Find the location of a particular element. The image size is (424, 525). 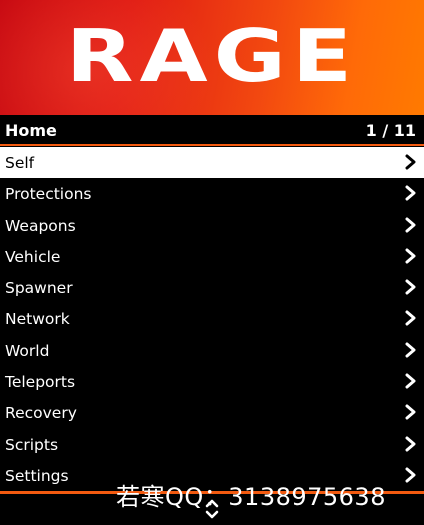

rage-logo: RAGE is located at coordinates (212, 56).